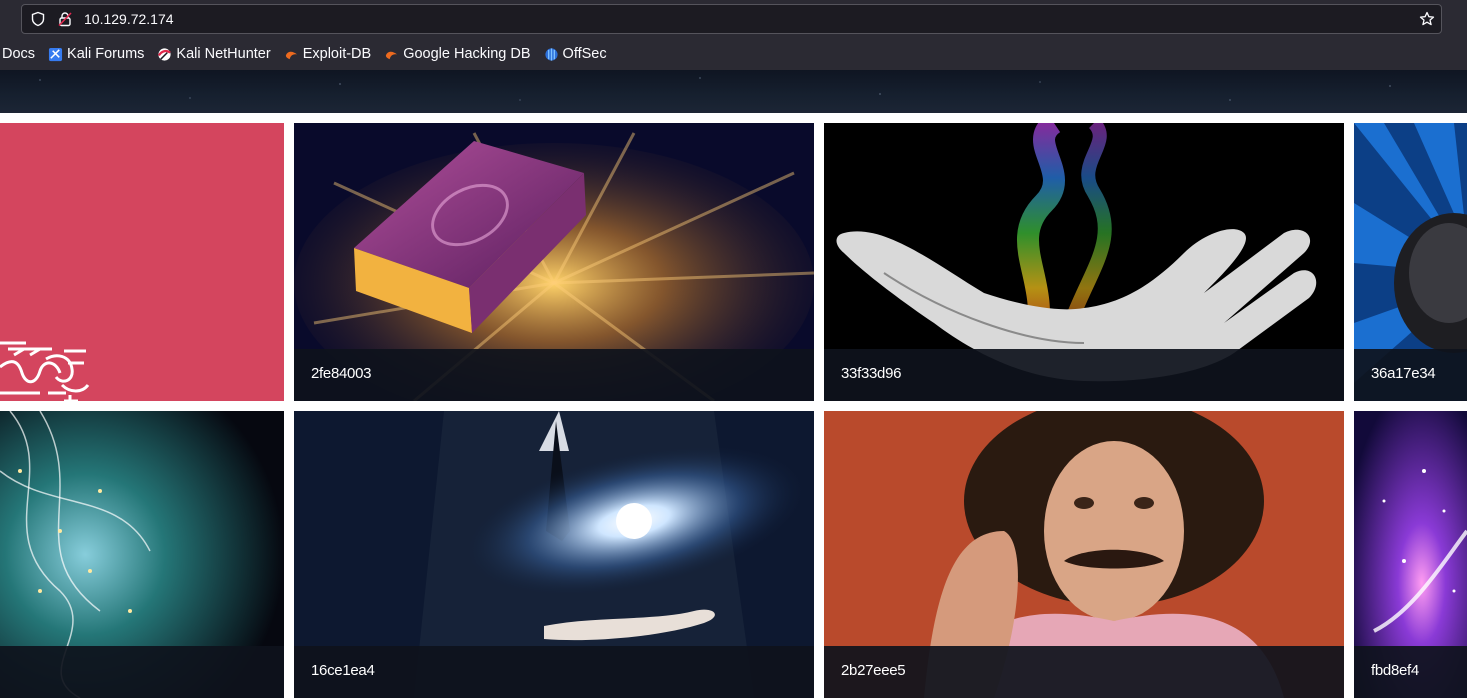 Image resolution: width=1467 pixels, height=698 pixels. Describe the element at coordinates (1084, 672) in the screenshot. I see `card-caption: 2b27eee5` at that location.